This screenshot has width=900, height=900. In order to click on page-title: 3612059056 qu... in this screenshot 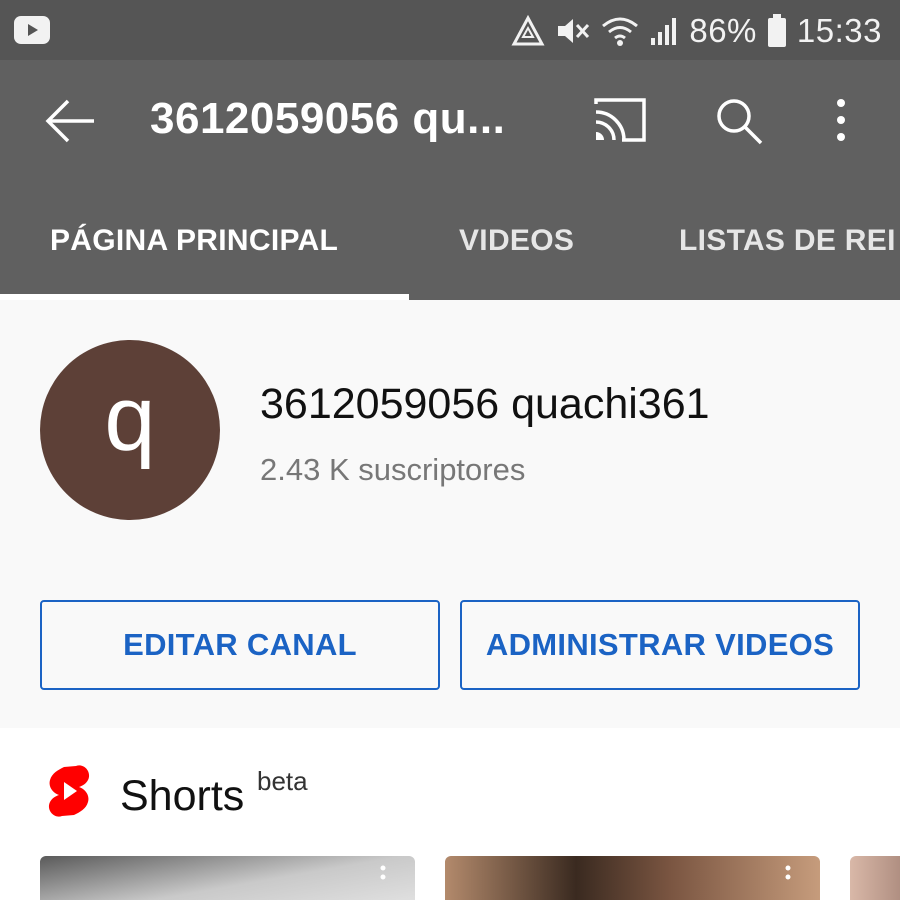, I will do `click(328, 118)`.